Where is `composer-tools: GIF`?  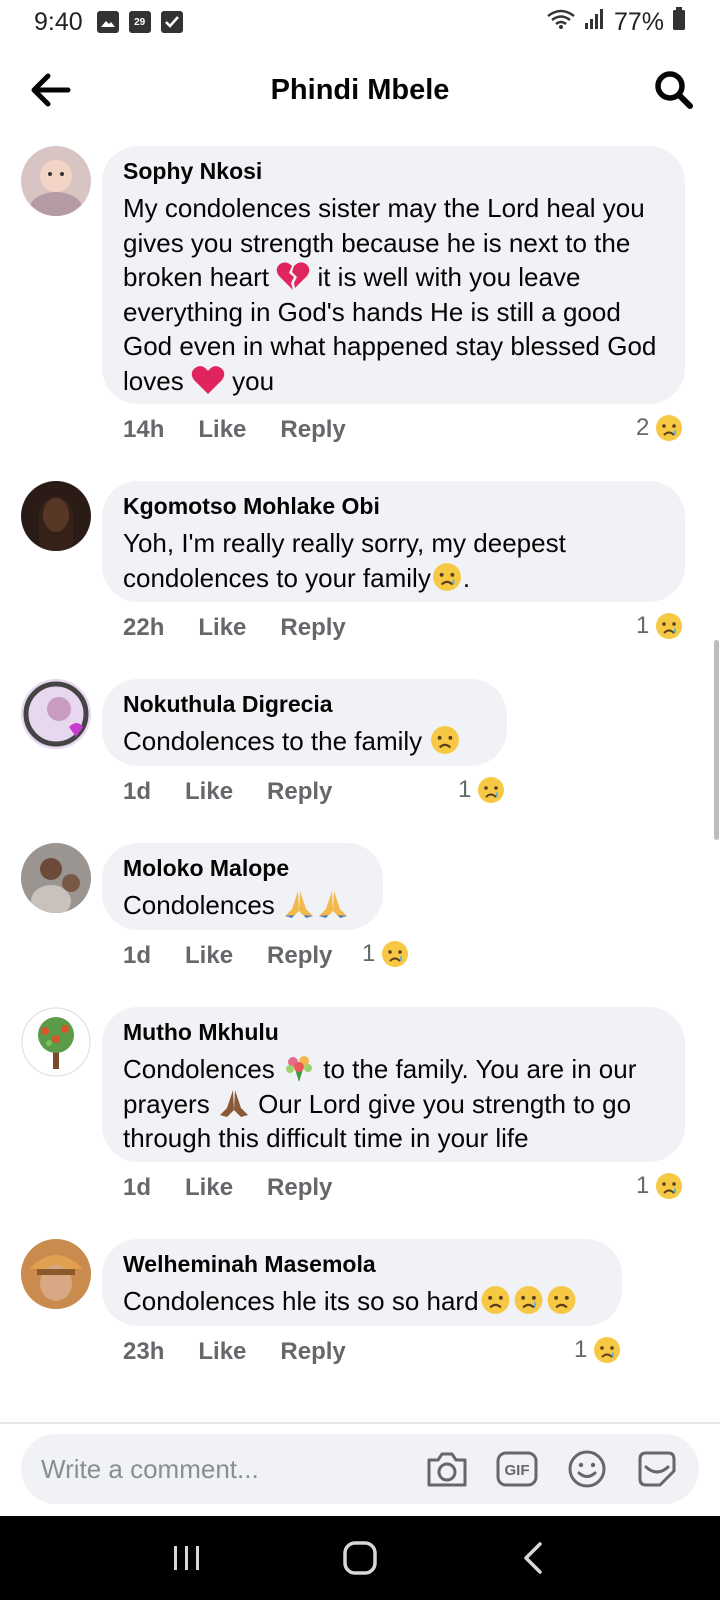
composer-tools: GIF is located at coordinates (552, 1469).